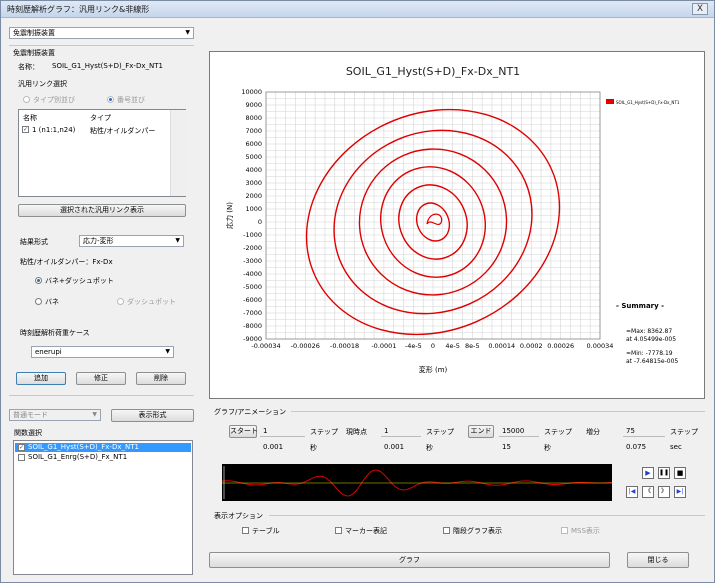 The width and height of the screenshot is (715, 583). Describe the element at coordinates (481, 431) in the screenshot. I see `end-button: エンド` at that location.